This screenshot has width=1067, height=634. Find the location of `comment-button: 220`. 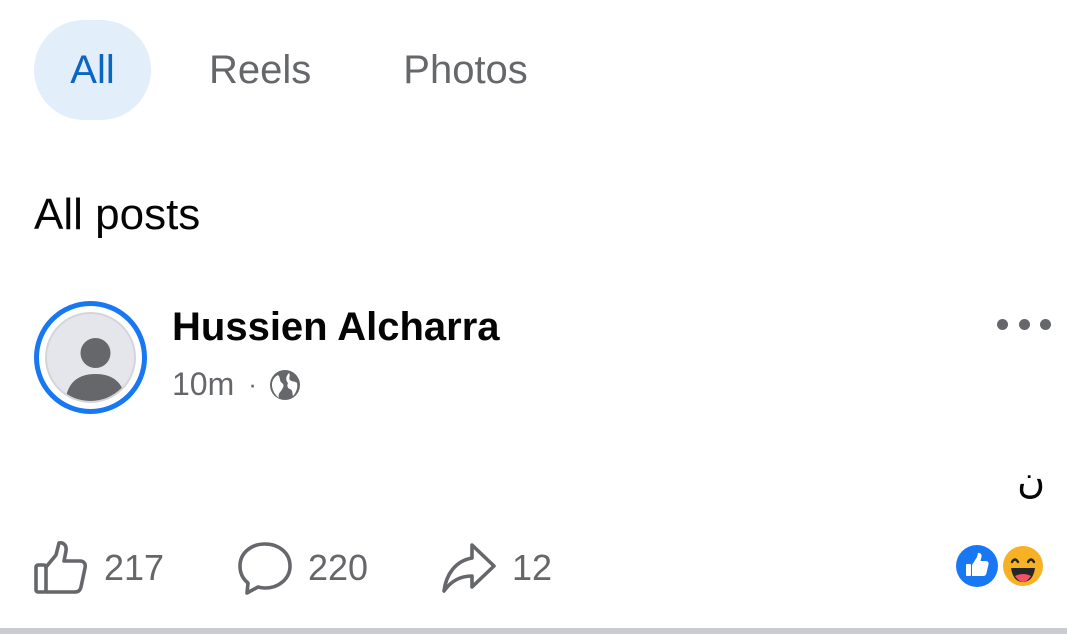

comment-button: 220 is located at coordinates (302, 568).